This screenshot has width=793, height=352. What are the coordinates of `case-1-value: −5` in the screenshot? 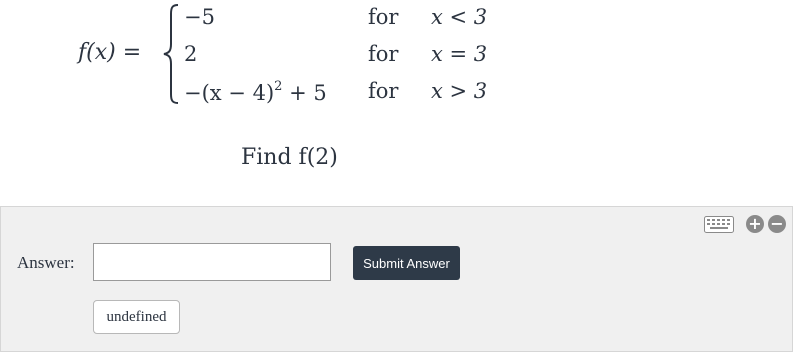 It's located at (199, 17).